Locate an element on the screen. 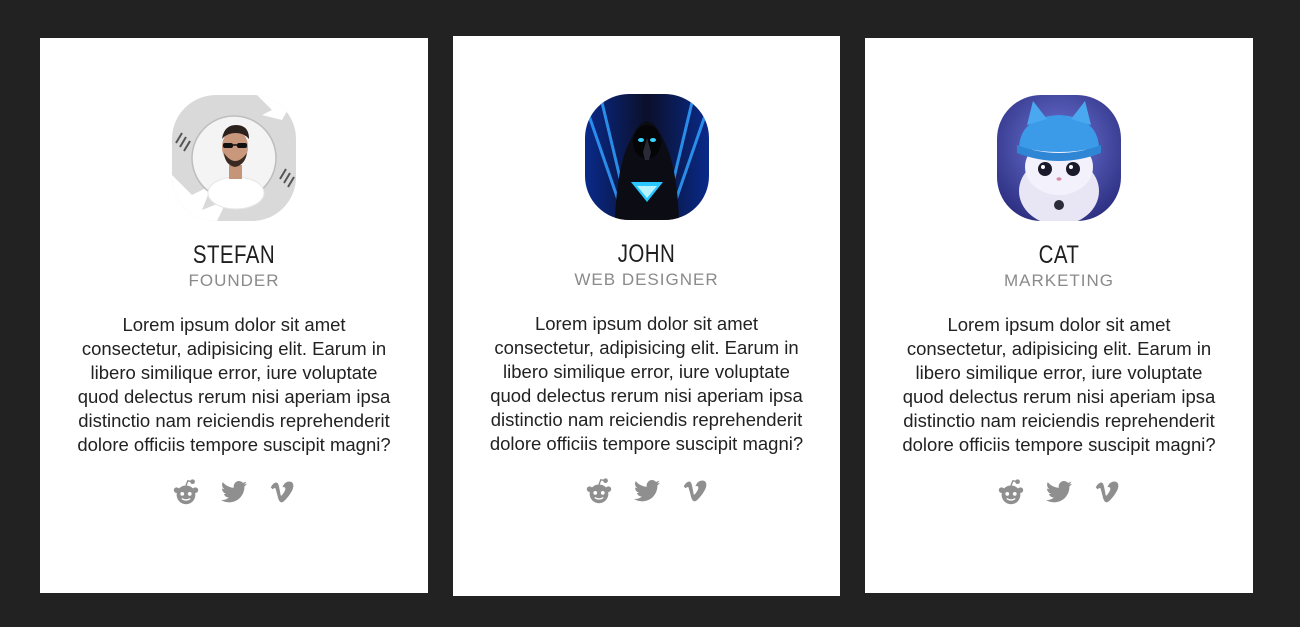 This screenshot has width=1300, height=627. member-name: STEFAN is located at coordinates (234, 255).